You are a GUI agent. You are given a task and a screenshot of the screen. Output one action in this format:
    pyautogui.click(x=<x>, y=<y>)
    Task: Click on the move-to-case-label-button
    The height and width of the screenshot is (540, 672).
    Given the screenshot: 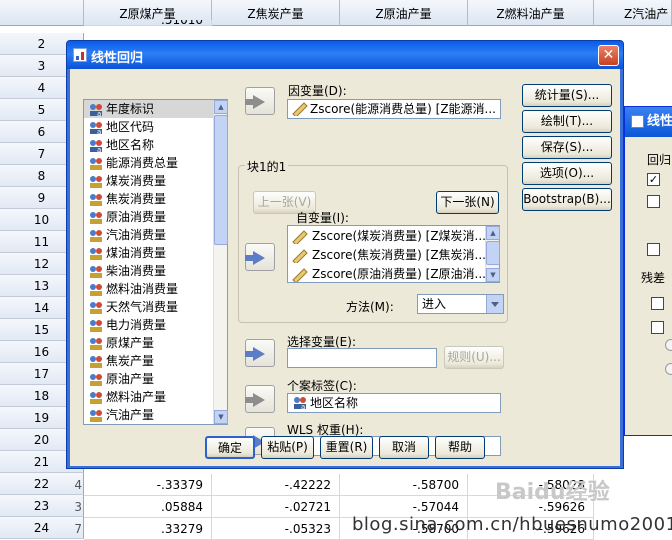 What is the action you would take?
    pyautogui.click(x=260, y=399)
    